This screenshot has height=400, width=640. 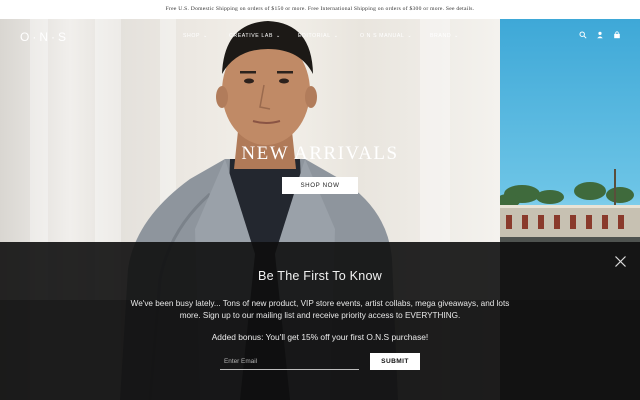 I want to click on popup-title: Be The First To Know, so click(x=320, y=276).